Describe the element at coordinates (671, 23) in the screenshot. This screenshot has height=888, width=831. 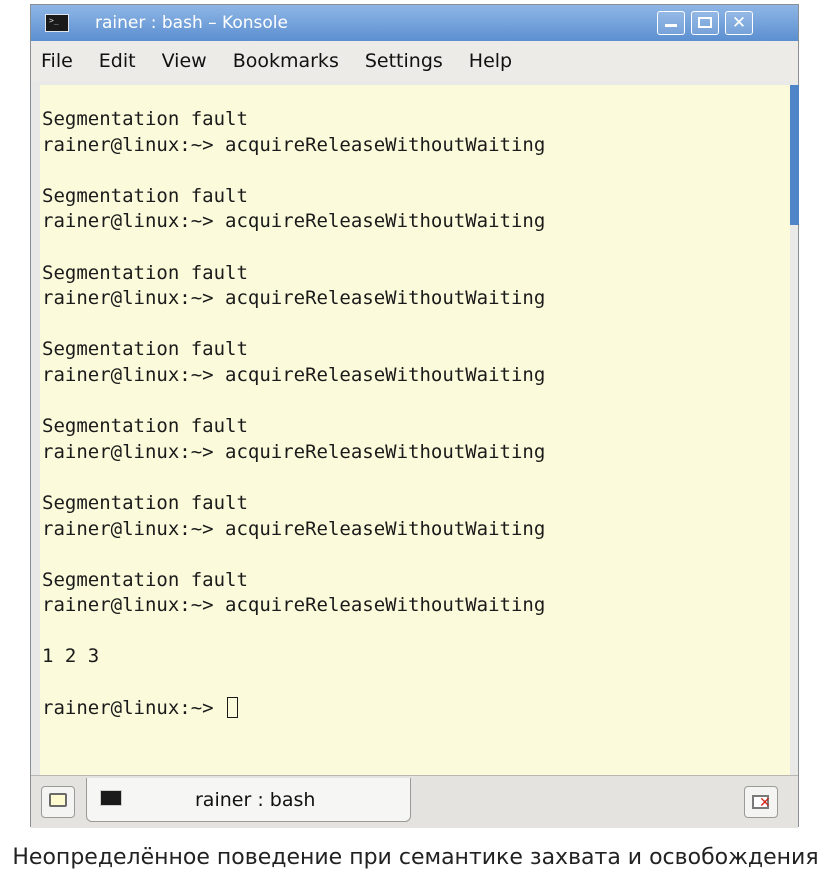
I see `minimize-button` at that location.